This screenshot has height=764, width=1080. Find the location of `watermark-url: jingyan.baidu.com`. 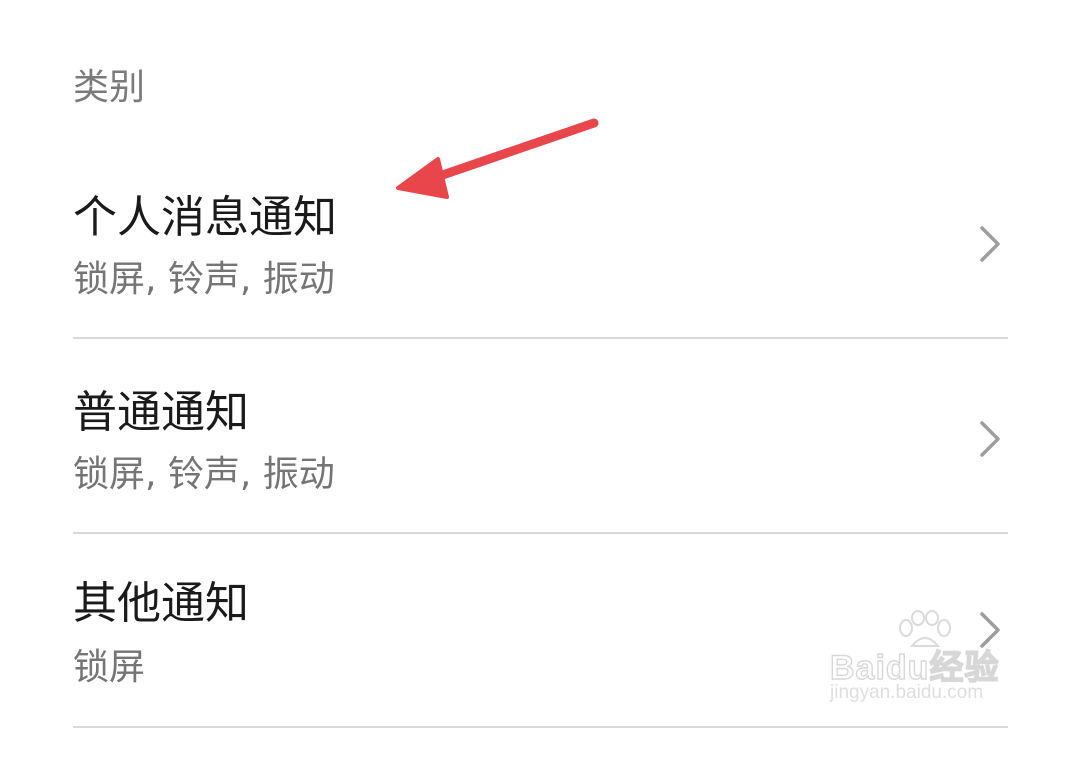

watermark-url: jingyan.baidu.com is located at coordinates (907, 692).